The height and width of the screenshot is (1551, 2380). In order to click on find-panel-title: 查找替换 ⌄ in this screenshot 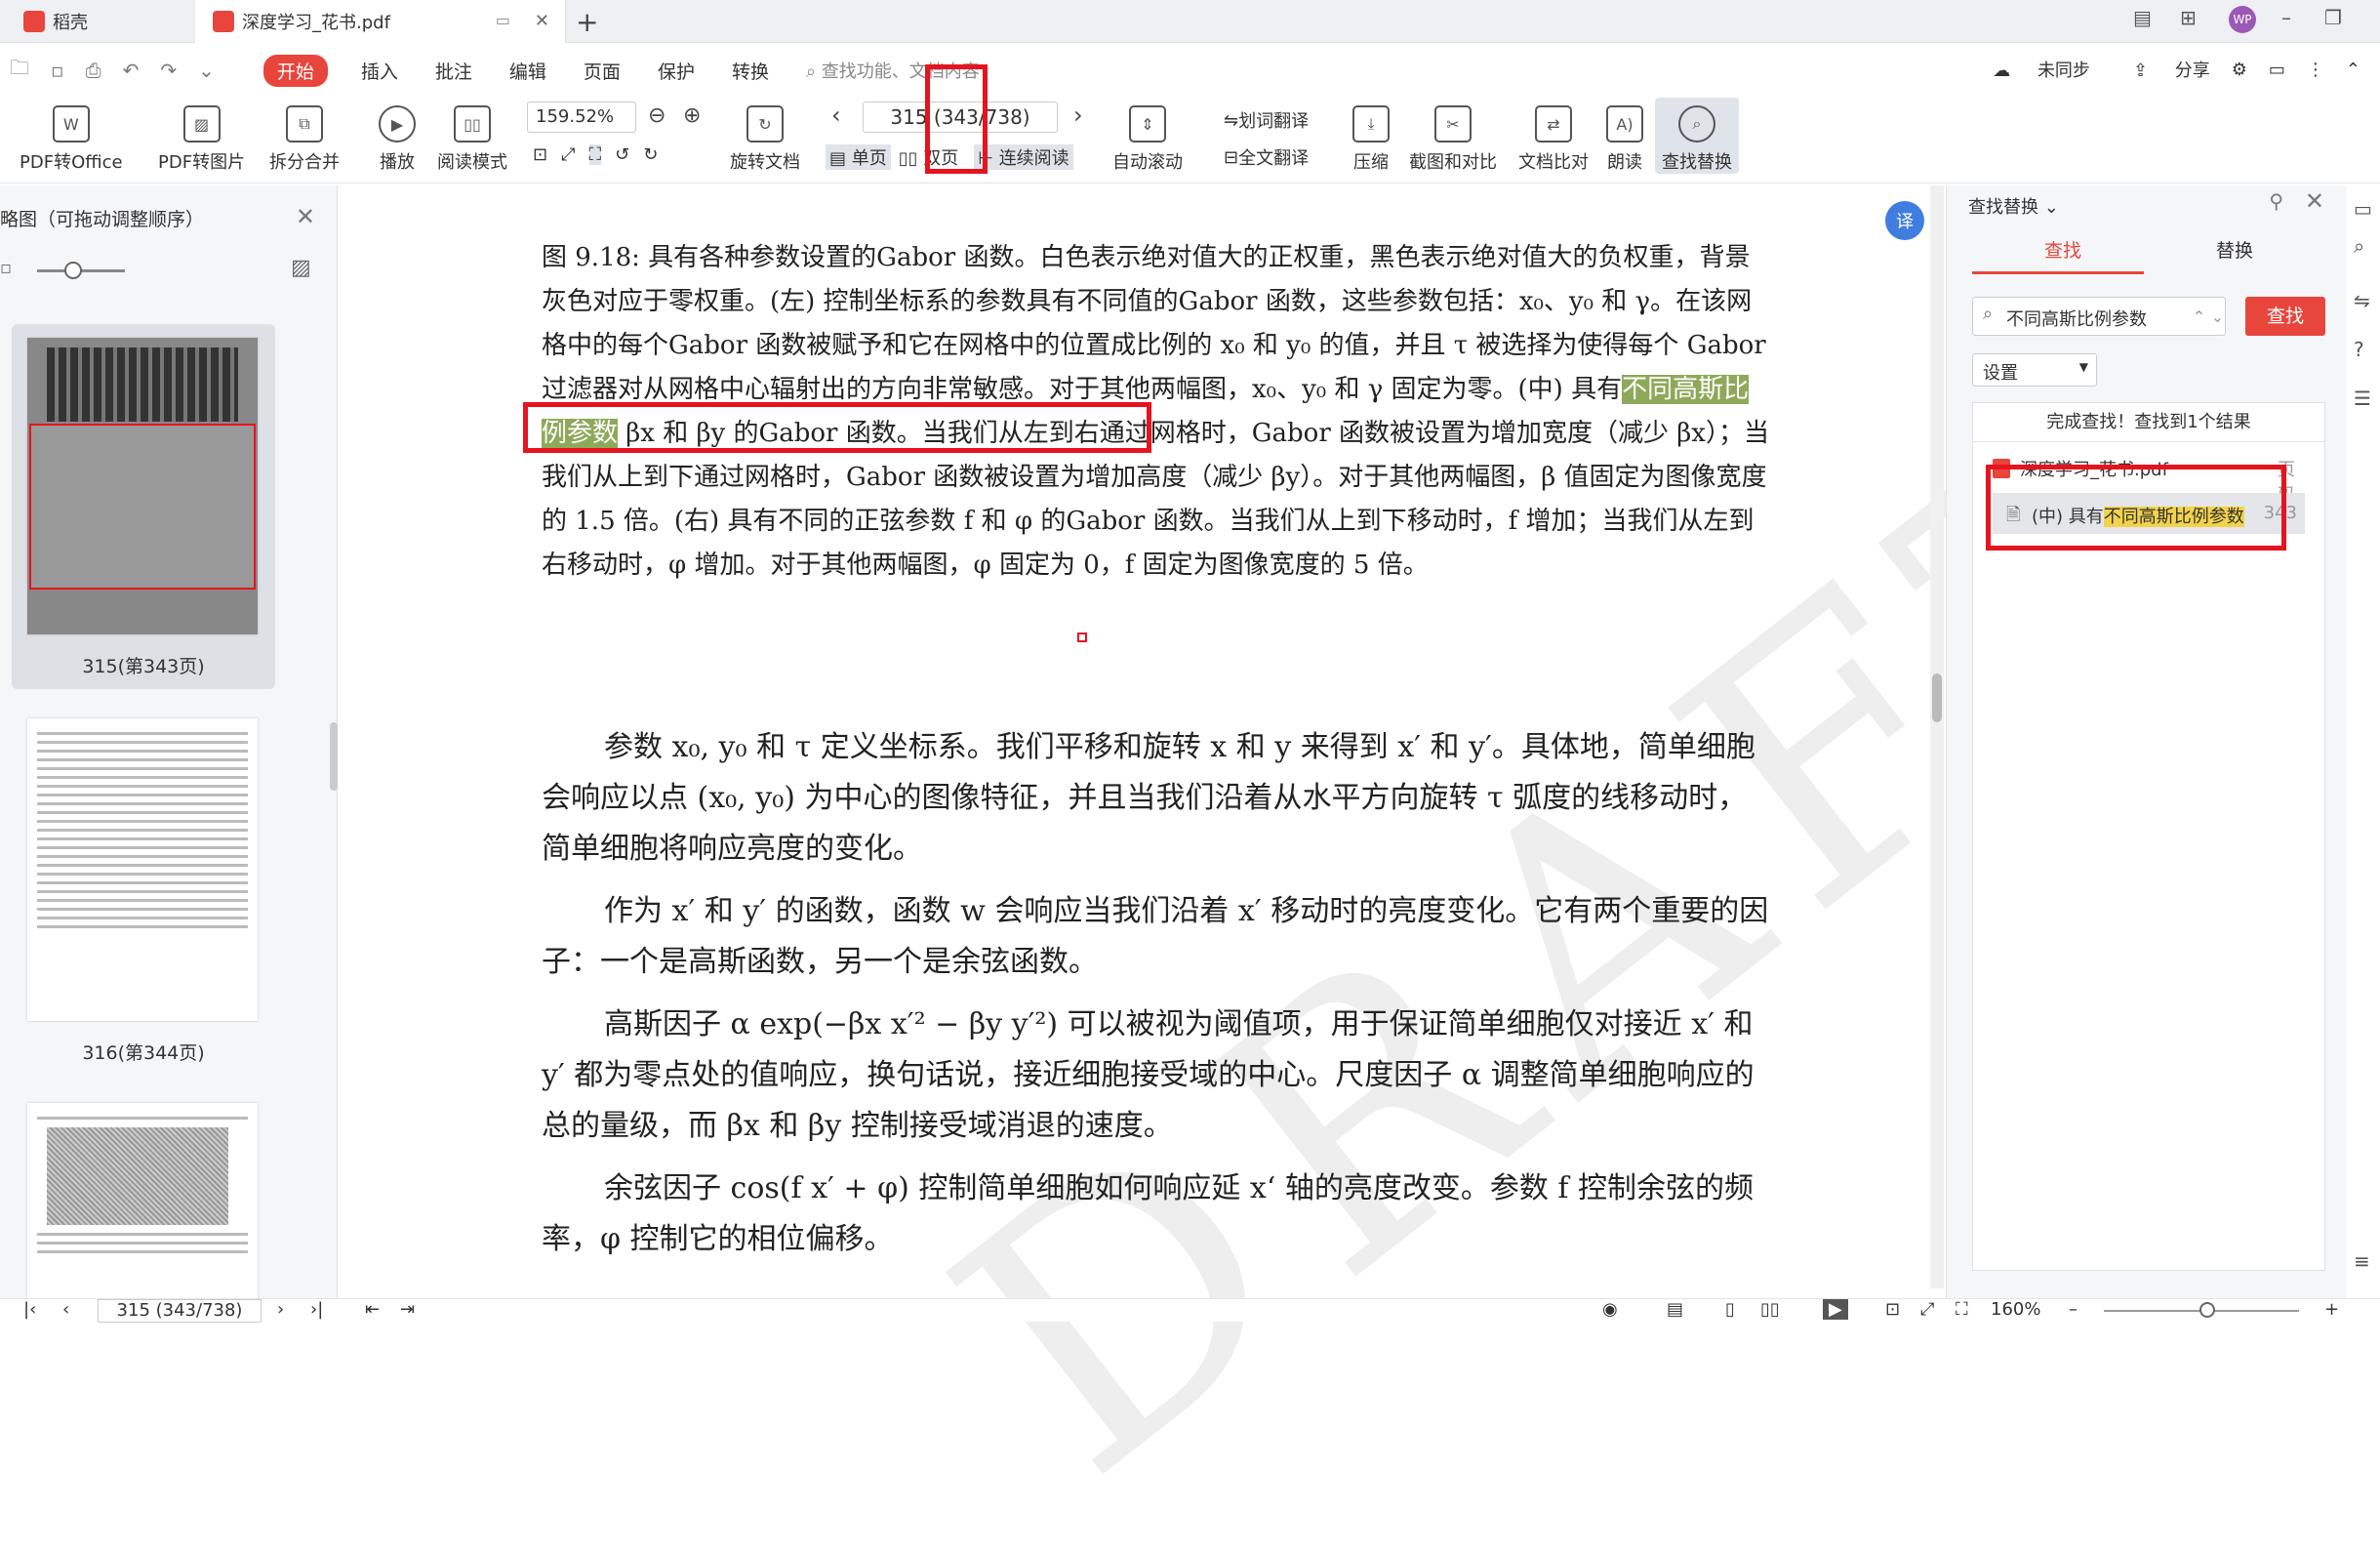, I will do `click(2013, 206)`.